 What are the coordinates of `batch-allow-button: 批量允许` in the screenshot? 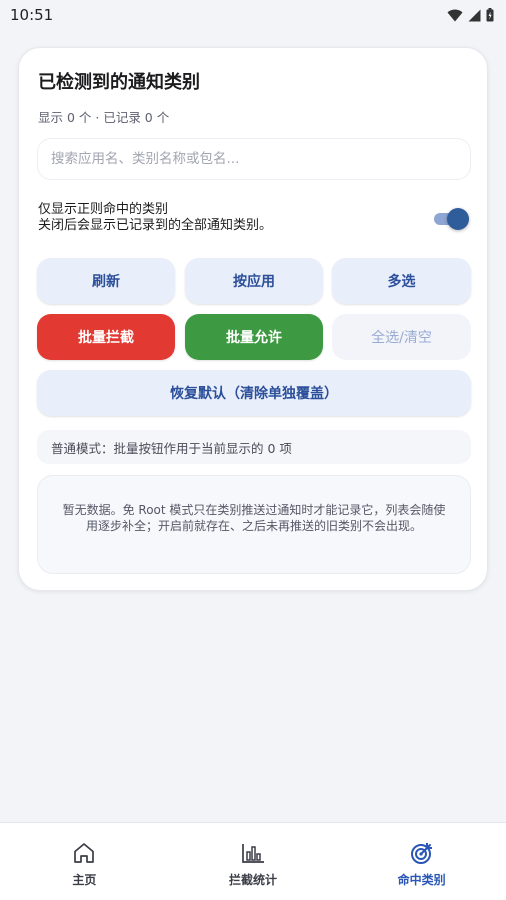 It's located at (254, 337).